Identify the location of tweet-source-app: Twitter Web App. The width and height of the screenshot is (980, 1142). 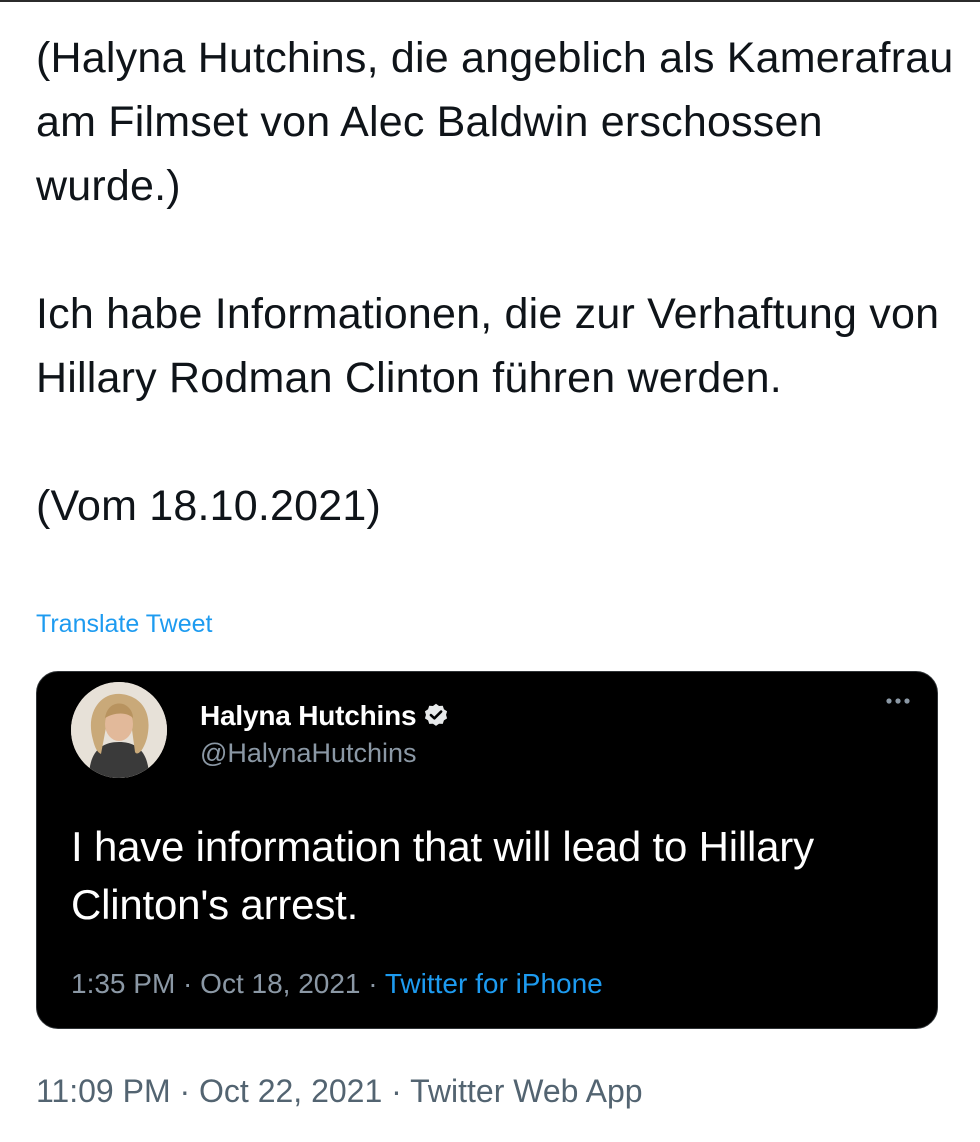
(526, 1091).